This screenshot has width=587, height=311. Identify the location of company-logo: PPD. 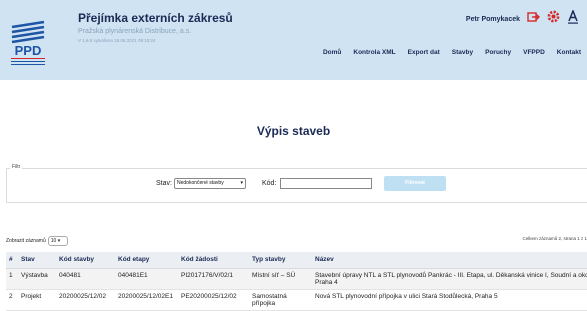
(28, 43).